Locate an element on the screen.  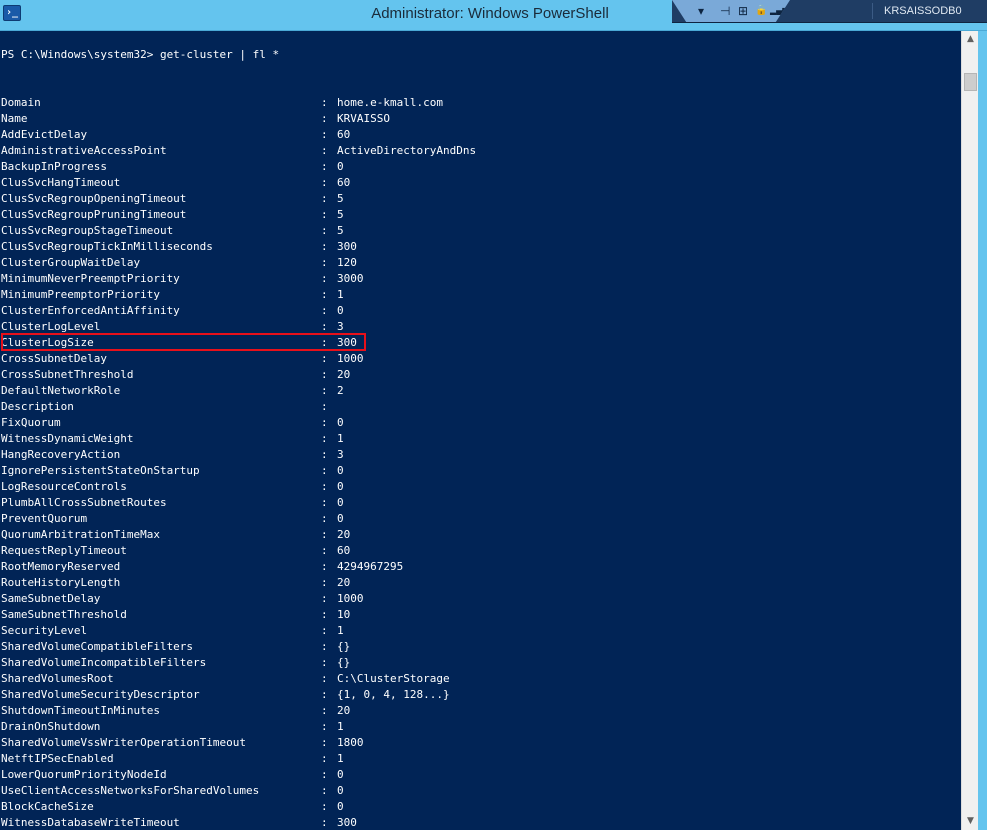
property-name: ShutdownTimeoutInMinutes is located at coordinates (80, 710).